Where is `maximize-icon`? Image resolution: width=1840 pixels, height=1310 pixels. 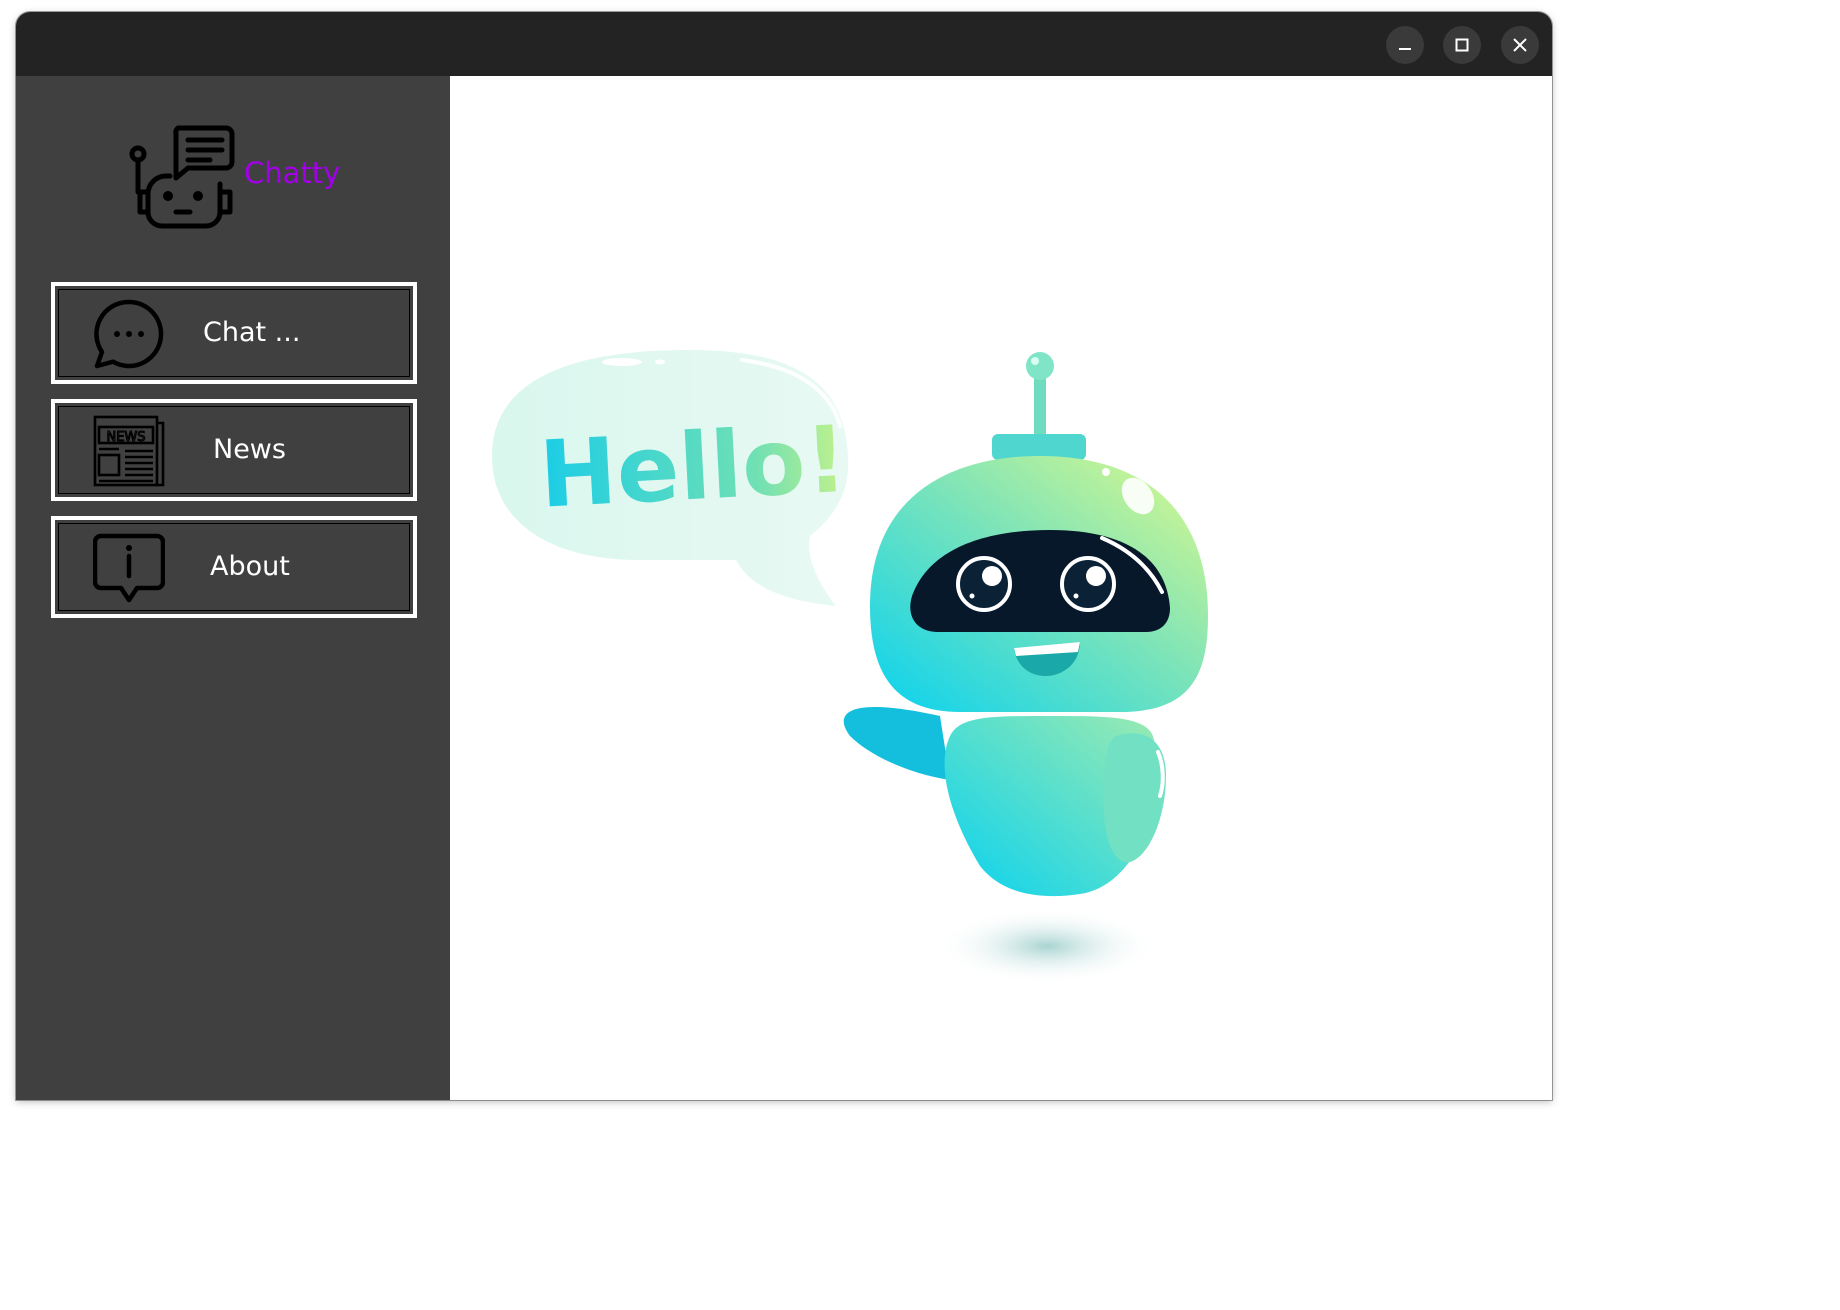
maximize-icon is located at coordinates (1462, 45).